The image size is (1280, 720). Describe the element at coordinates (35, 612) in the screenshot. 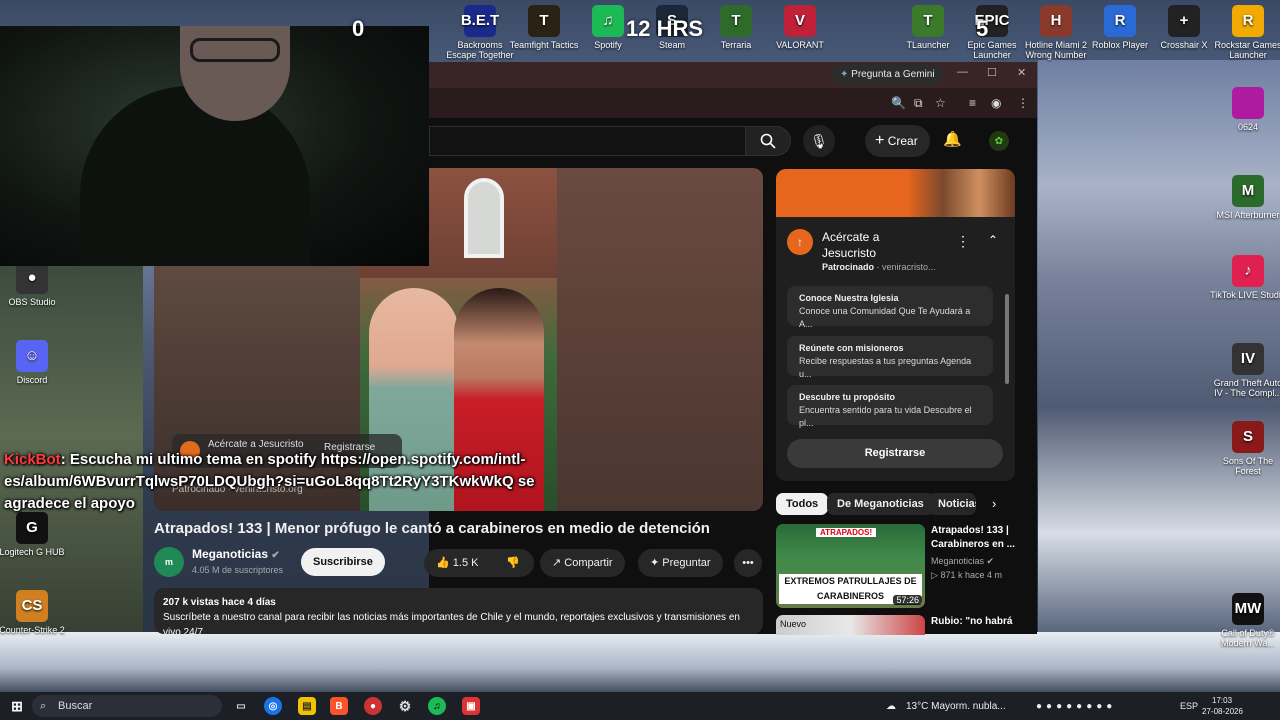

I see `desktop-icon-left-3: CS Counter-Strike 2` at that location.